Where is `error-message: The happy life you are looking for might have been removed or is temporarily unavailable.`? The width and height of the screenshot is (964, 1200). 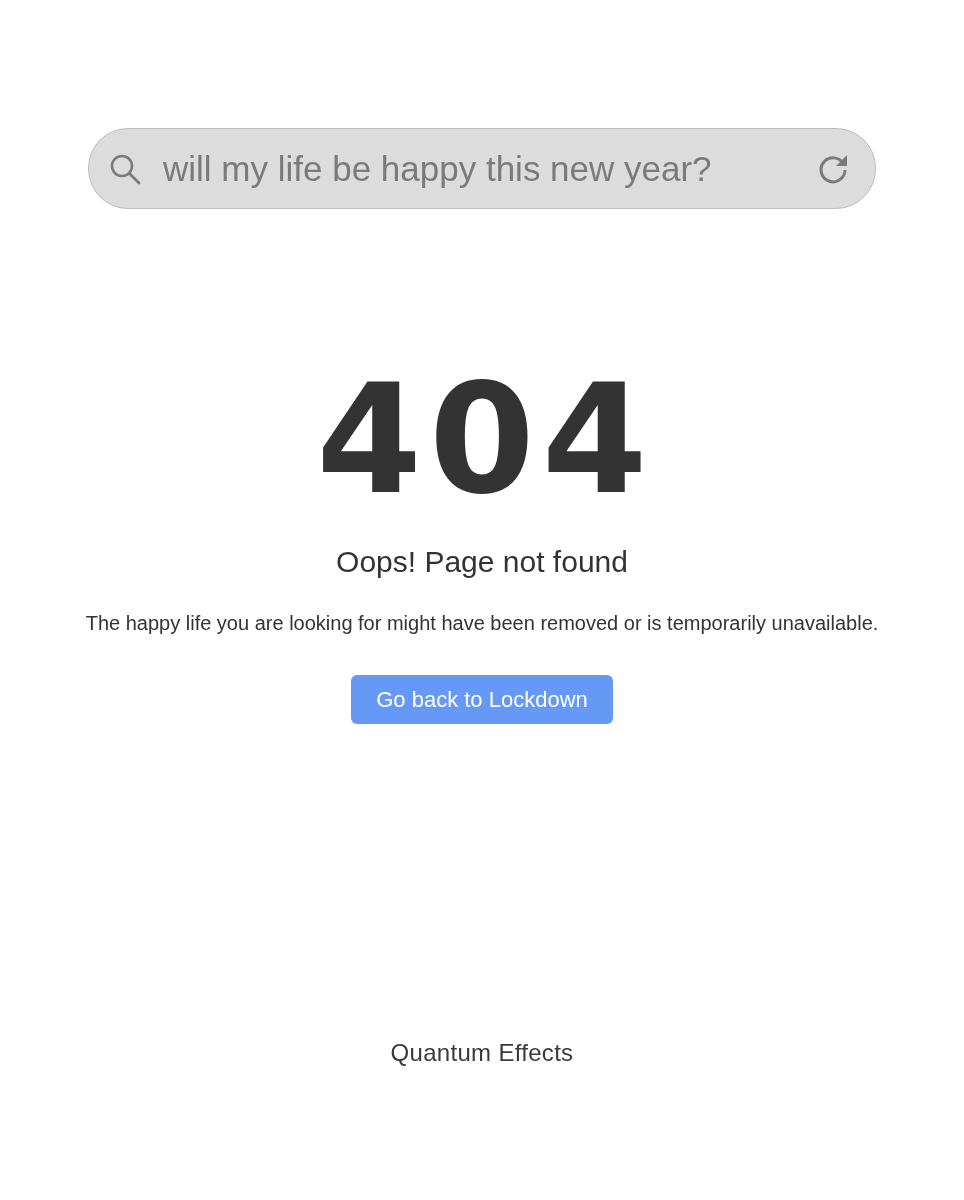 error-message: The happy life you are looking for might have been removed or is temporarily unavailable. is located at coordinates (482, 623).